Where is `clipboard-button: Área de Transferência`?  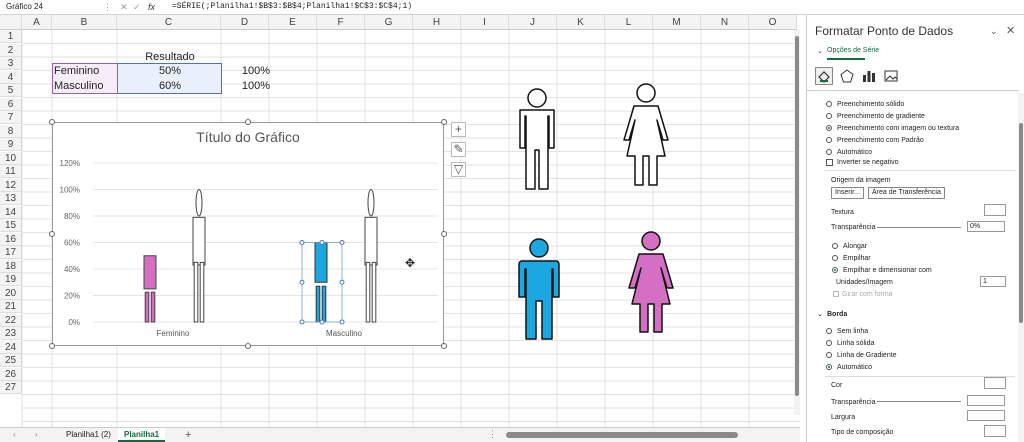 clipboard-button: Área de Transferência is located at coordinates (906, 193).